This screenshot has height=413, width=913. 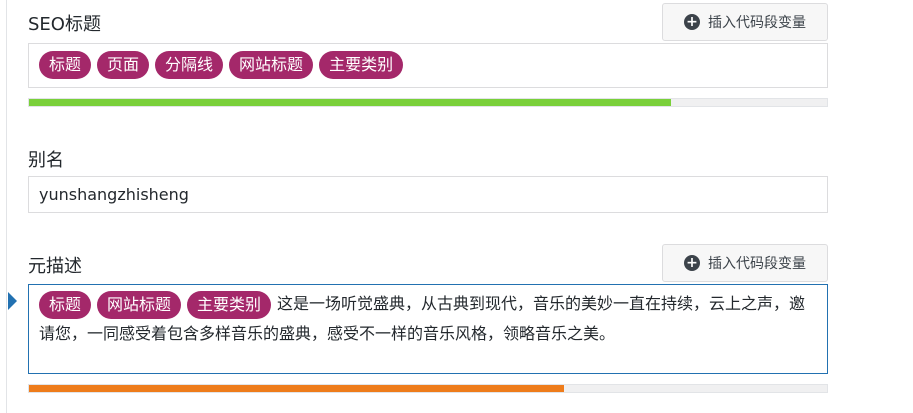 I want to click on seo-title-input: 标题 页面 分隔线 网站标题 主要类别, so click(x=428, y=65).